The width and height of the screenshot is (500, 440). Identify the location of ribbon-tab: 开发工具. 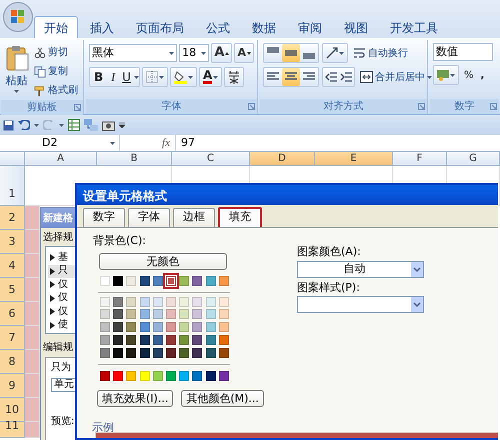
(414, 27).